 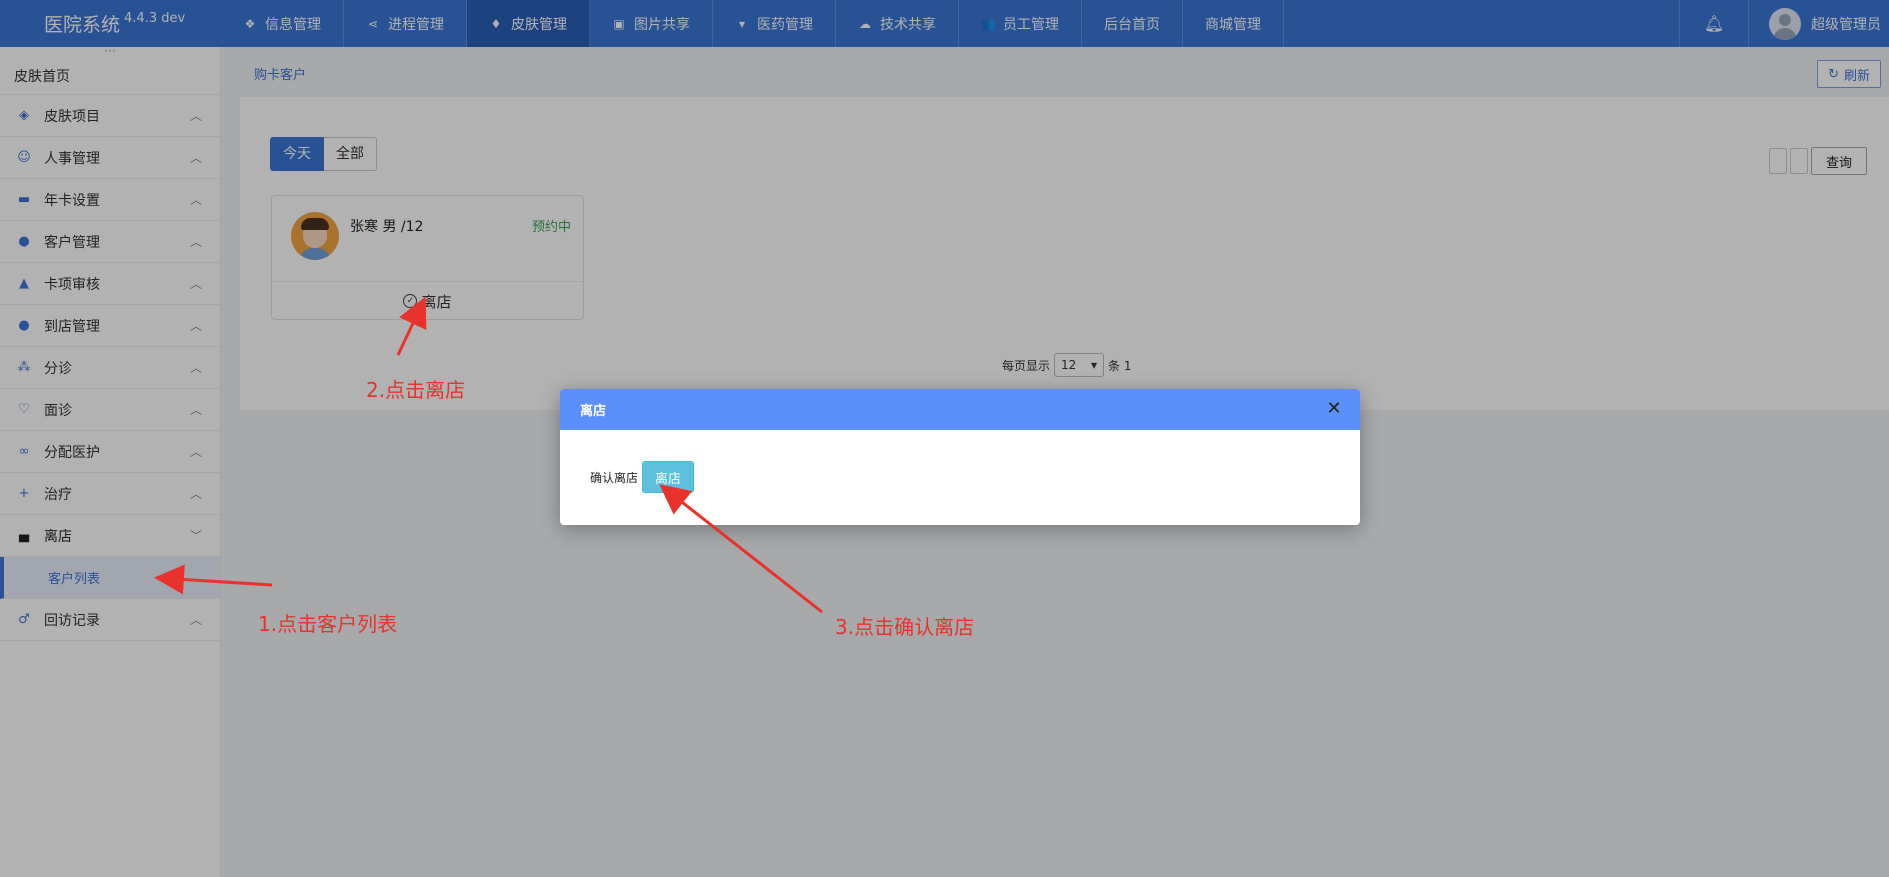 I want to click on confirm-text: 确认离店, so click(x=614, y=477).